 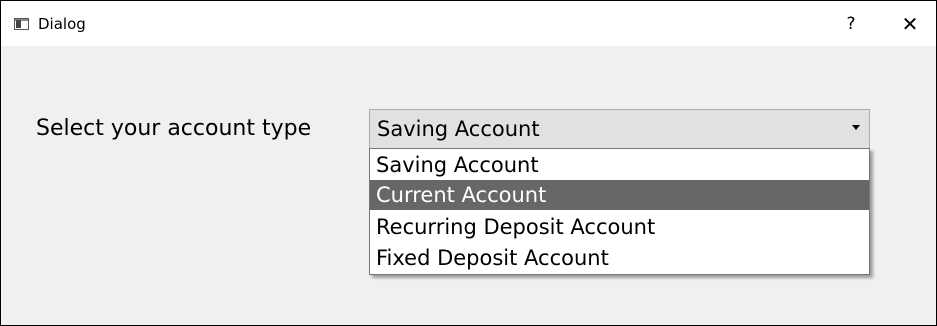 What do you see at coordinates (619, 165) in the screenshot?
I see `option-saving-account: Saving Account` at bounding box center [619, 165].